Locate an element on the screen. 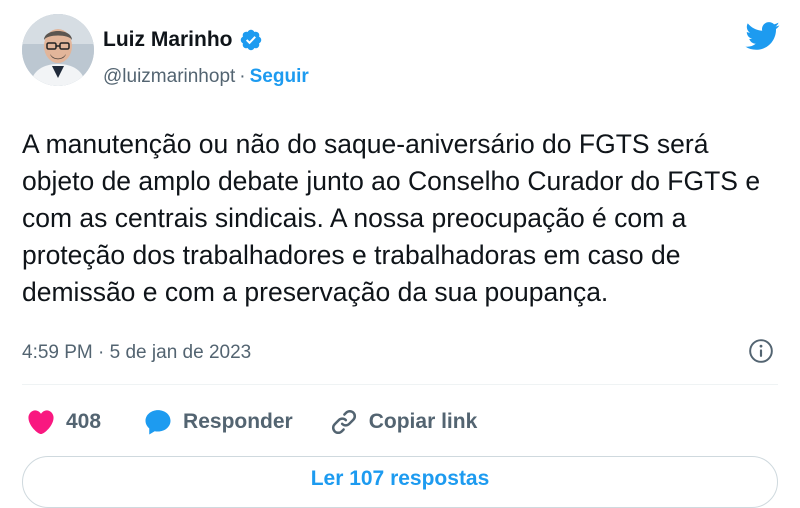  tweet-timestamp: 4:59 PM · 5 de jan de 2023 is located at coordinates (136, 353).